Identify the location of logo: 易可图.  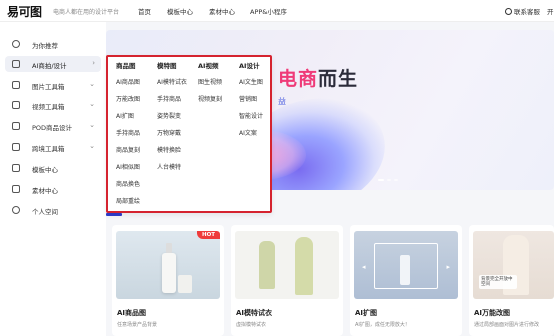
(24, 11).